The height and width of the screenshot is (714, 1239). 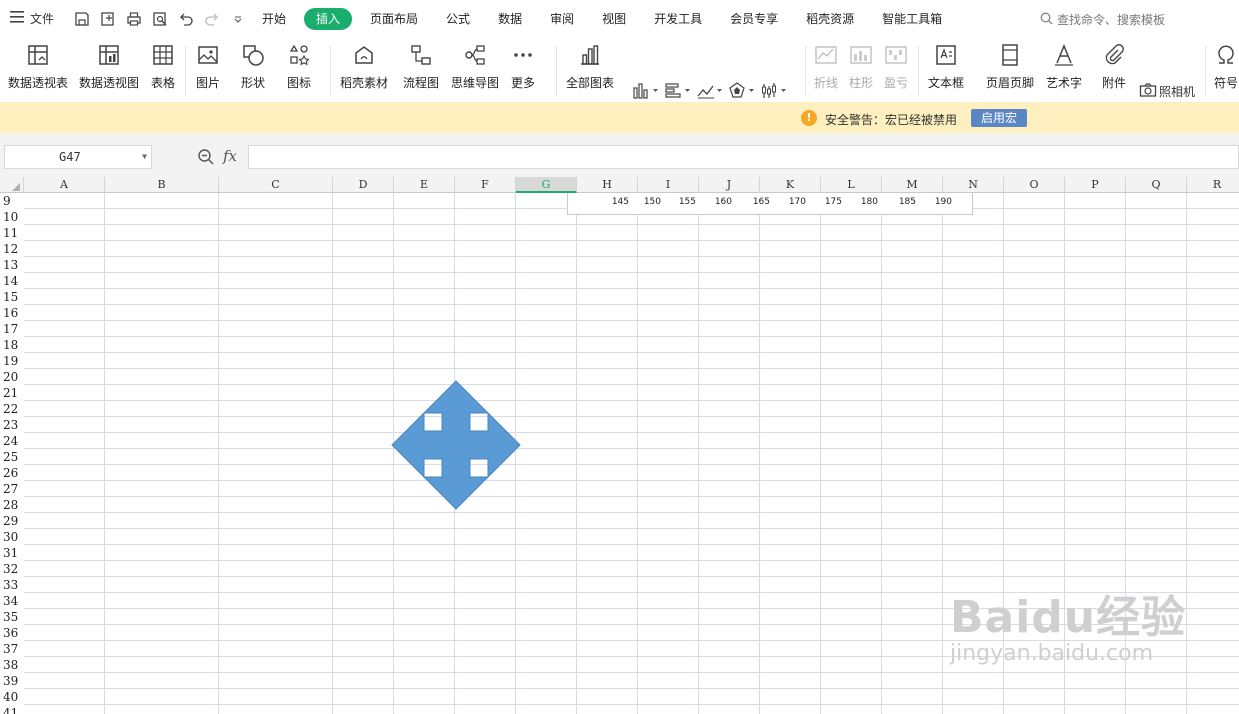 I want to click on table-button: 表格, so click(x=163, y=66).